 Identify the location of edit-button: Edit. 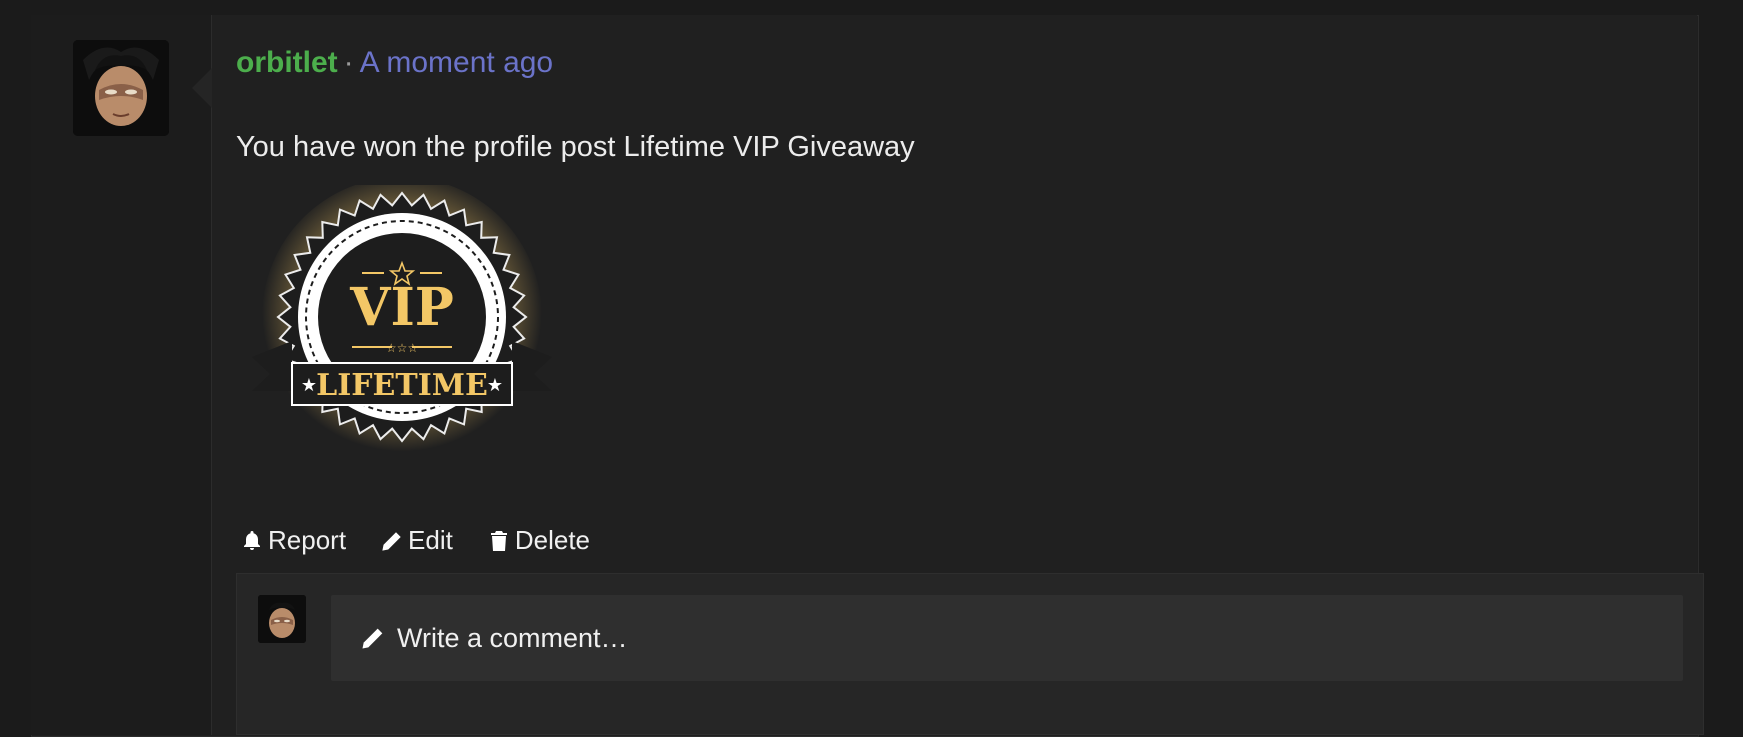
(416, 540).